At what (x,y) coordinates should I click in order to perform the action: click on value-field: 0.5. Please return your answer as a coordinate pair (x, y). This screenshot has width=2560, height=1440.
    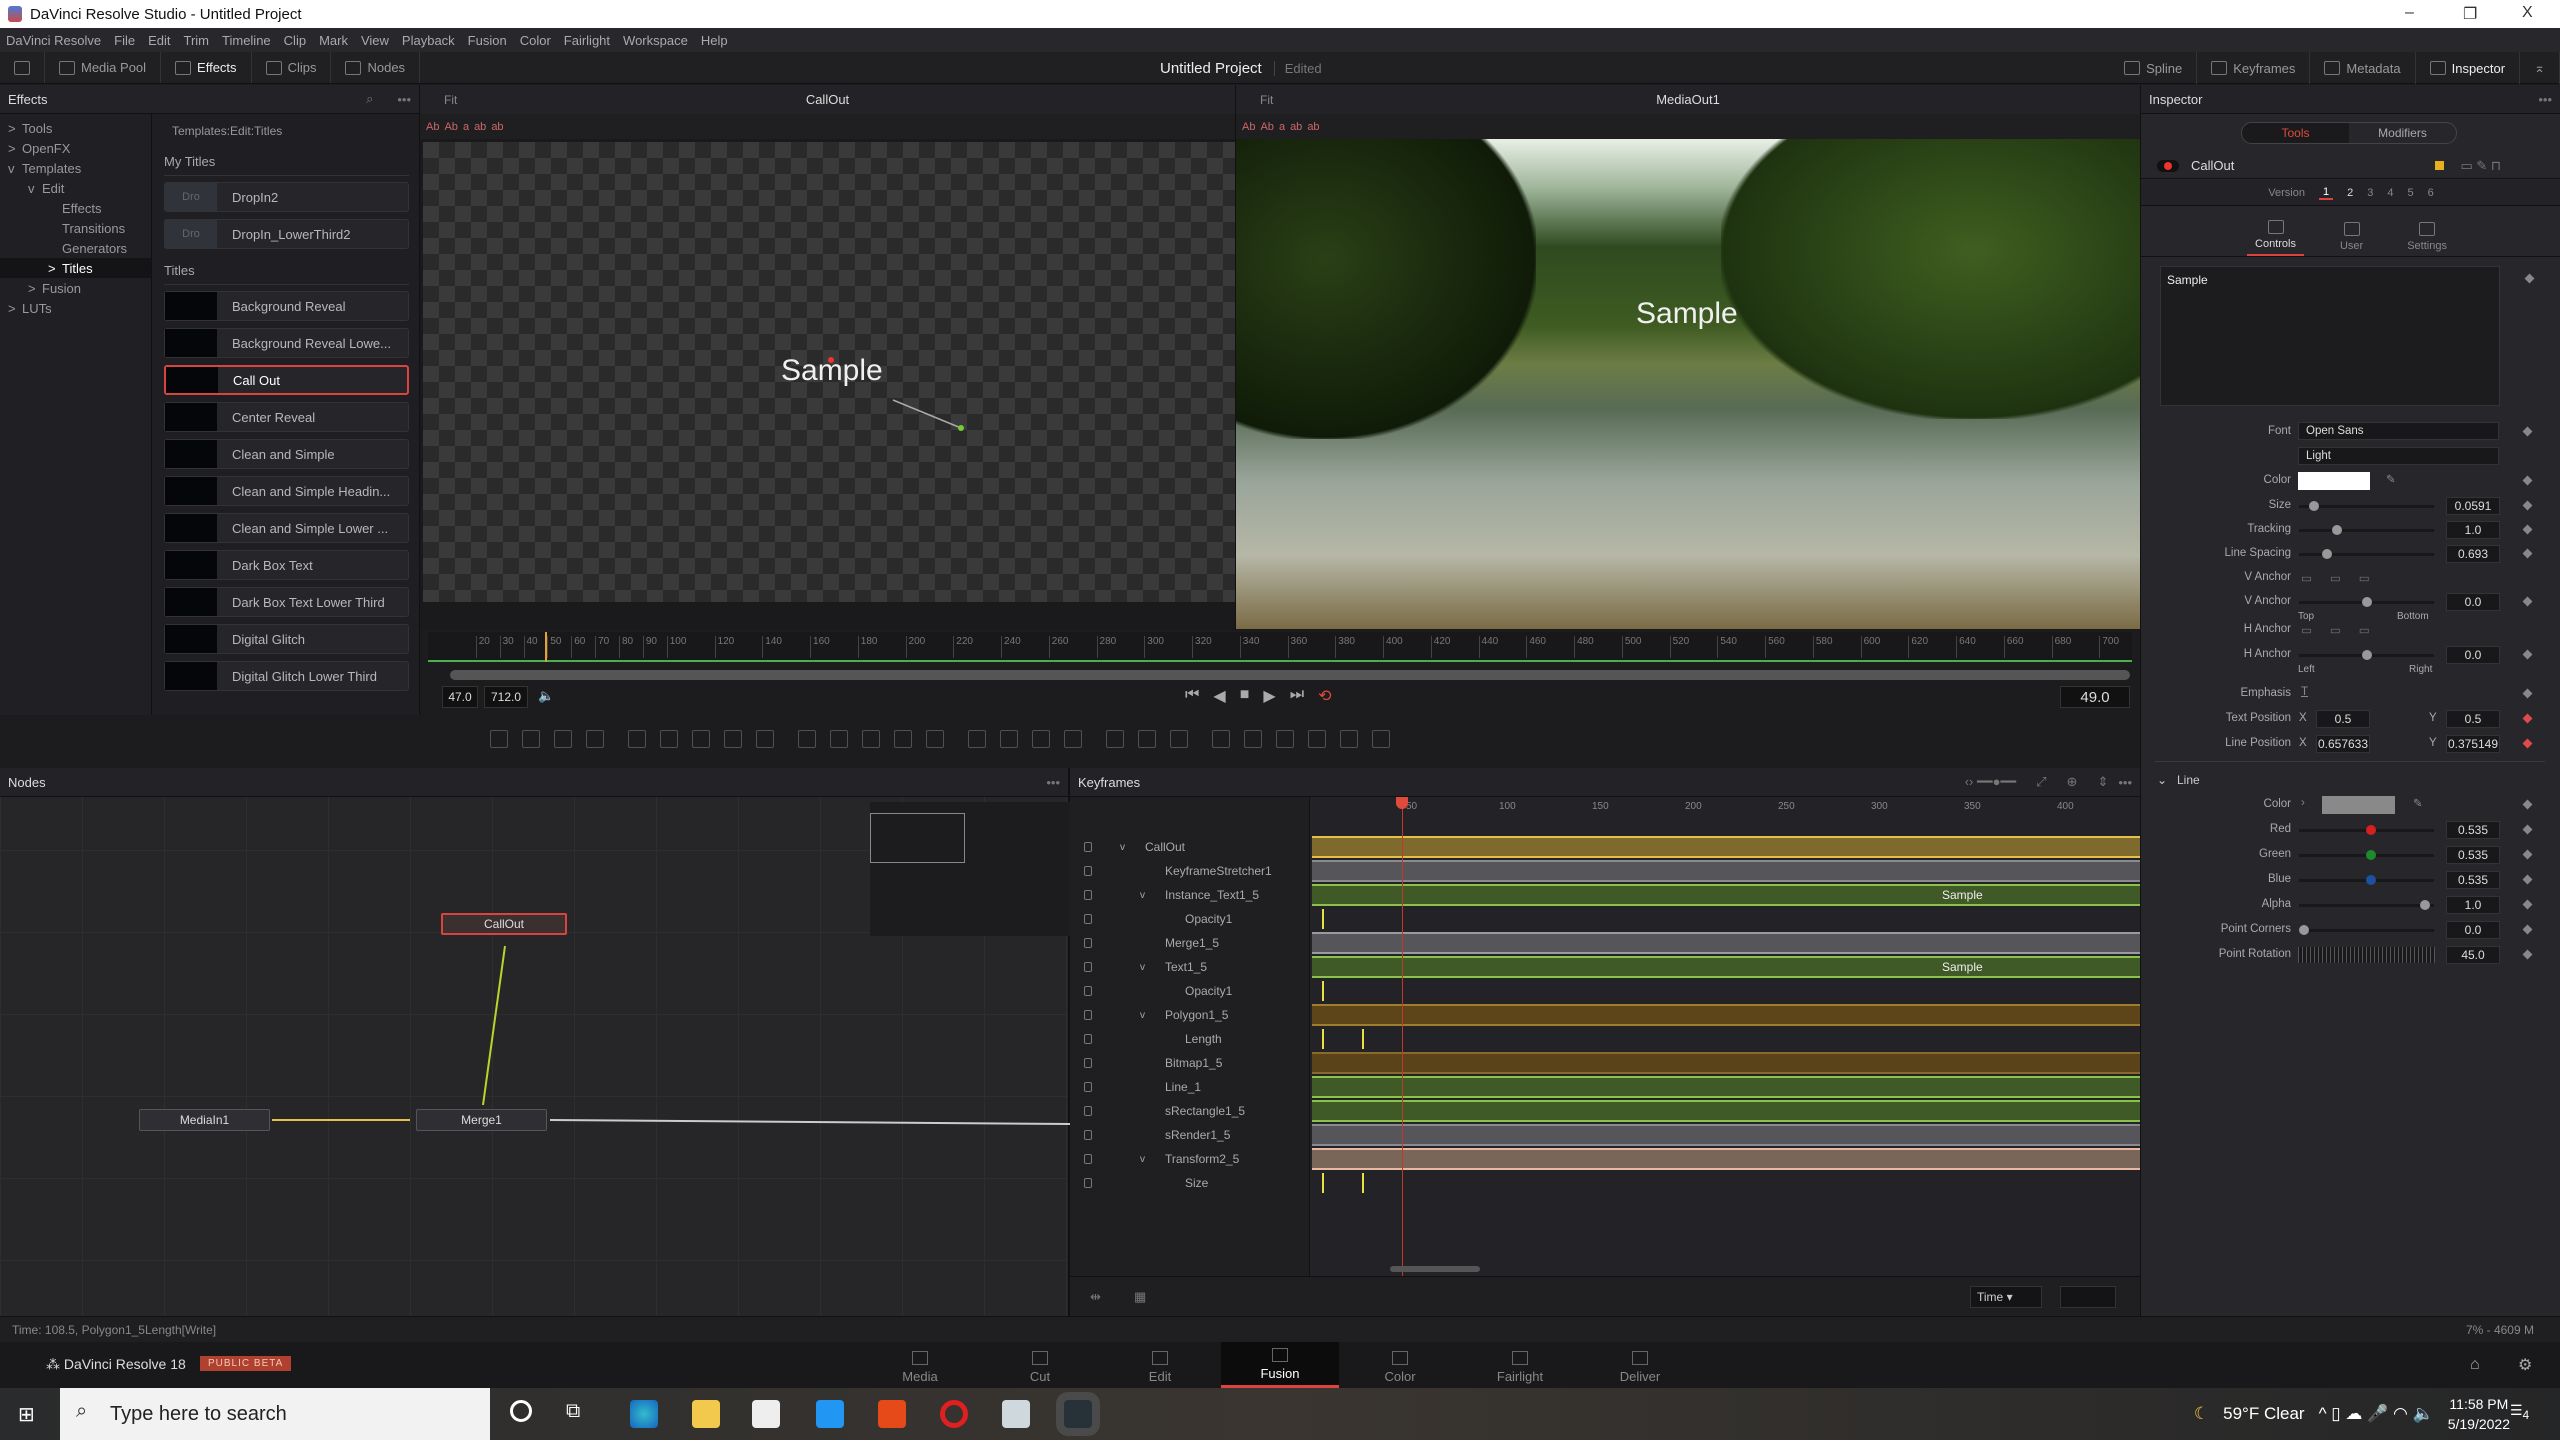
    Looking at the image, I should click on (2473, 719).